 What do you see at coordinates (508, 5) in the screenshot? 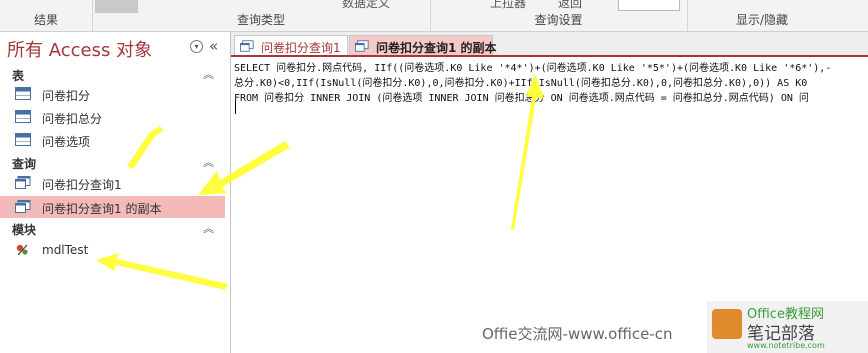
I see `builder-button: 上拉器` at bounding box center [508, 5].